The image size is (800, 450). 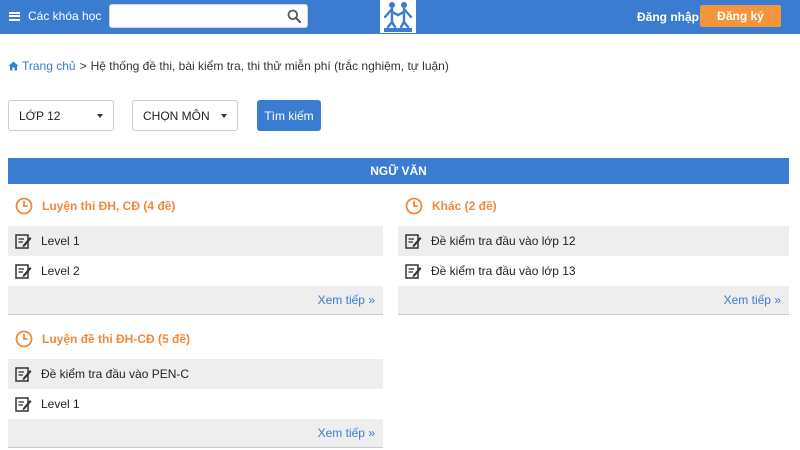 I want to click on section-header: Khác (2 đề), so click(x=593, y=206).